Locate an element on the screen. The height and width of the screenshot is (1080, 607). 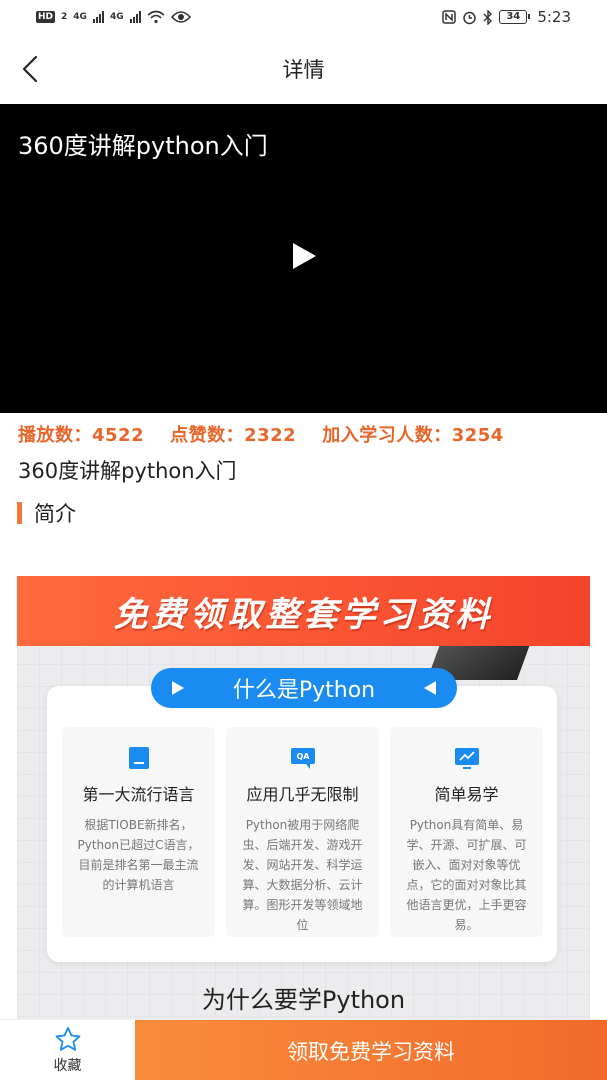
network-type-1: 4G is located at coordinates (80, 17).